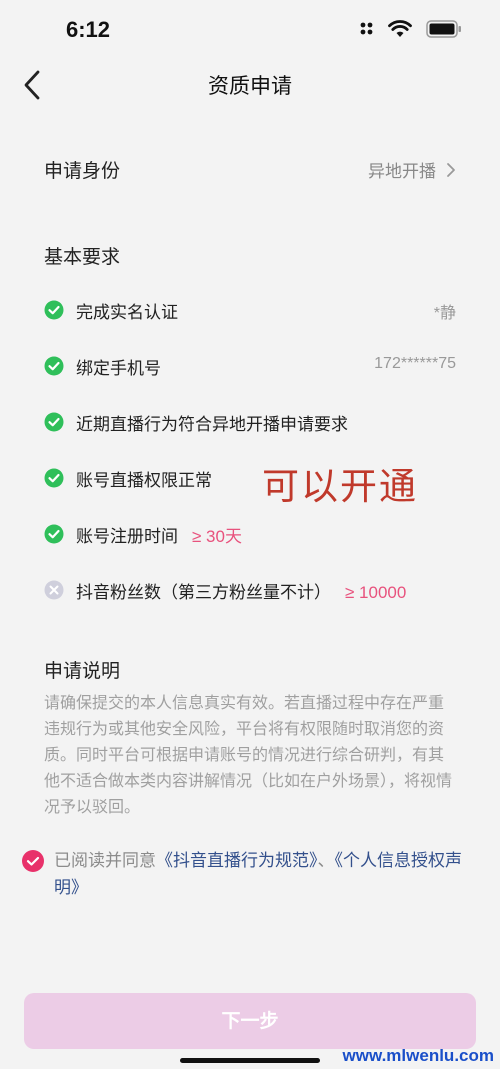 The image size is (500, 1069). I want to click on requirement-label: 绑定手机号, so click(118, 369).